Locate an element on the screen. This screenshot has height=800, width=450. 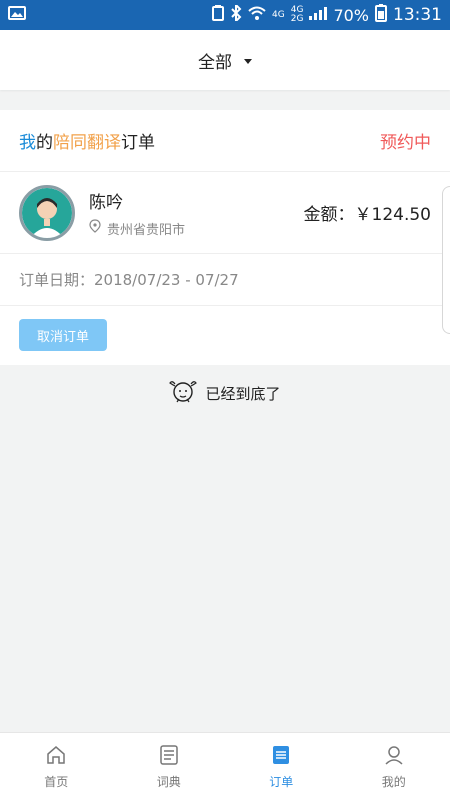
order-date: 订单日期：2018/07/23 - 07/27 is located at coordinates (225, 280).